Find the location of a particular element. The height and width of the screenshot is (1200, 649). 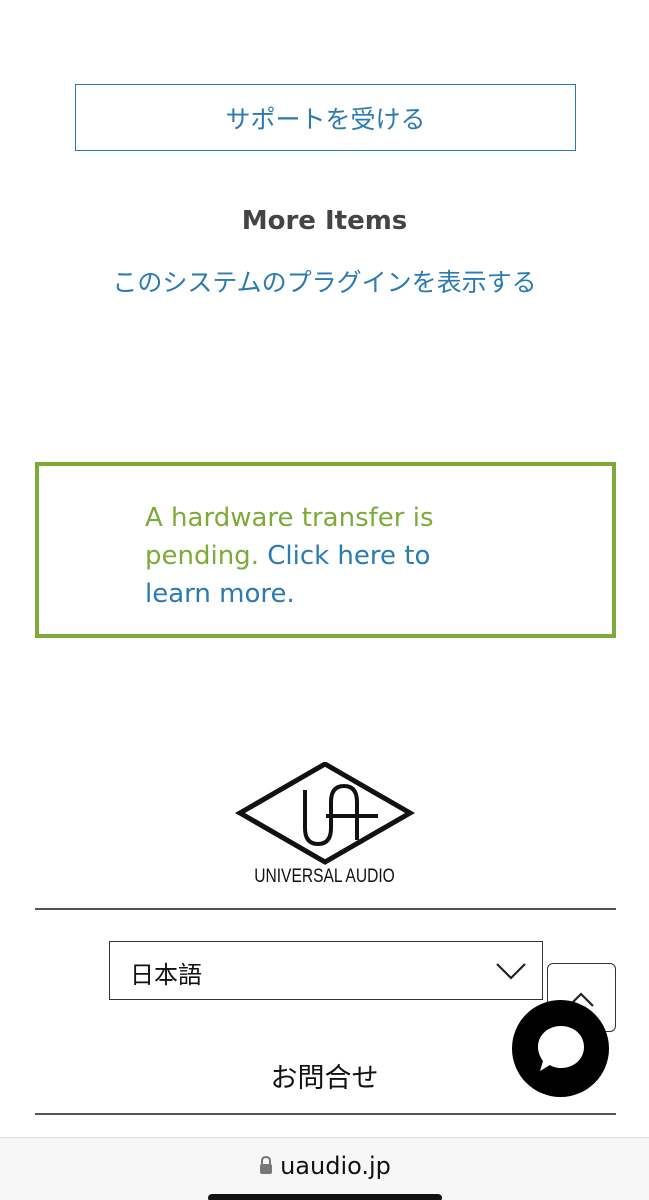

url-display: uaudio.jp is located at coordinates (324, 1166).